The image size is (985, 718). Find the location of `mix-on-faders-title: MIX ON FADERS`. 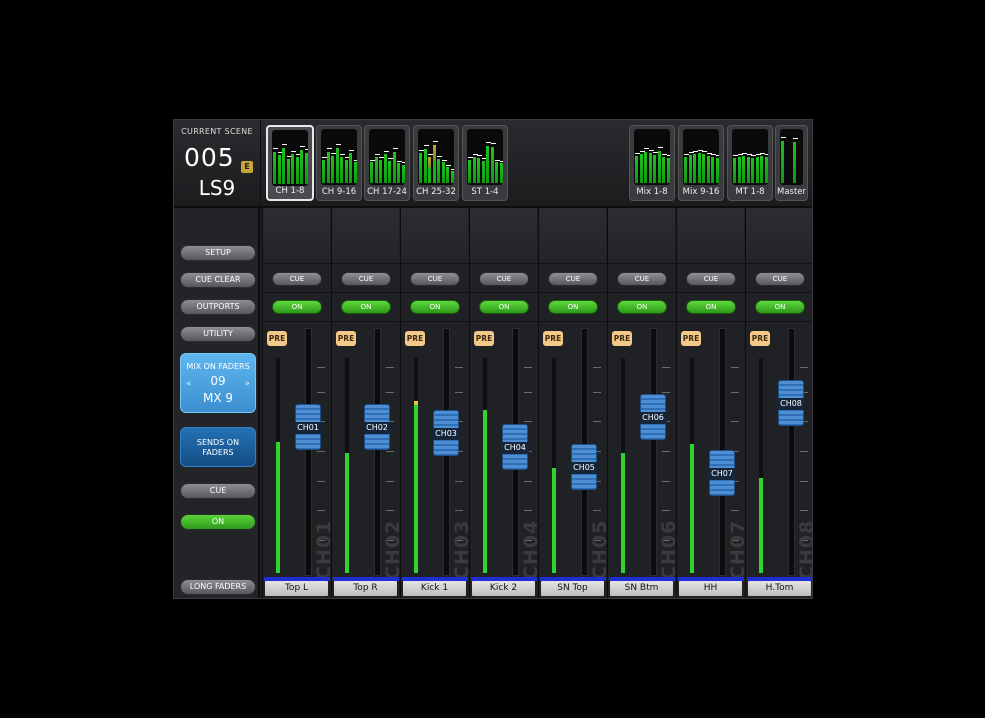

mix-on-faders-title: MIX ON FADERS is located at coordinates (218, 366).